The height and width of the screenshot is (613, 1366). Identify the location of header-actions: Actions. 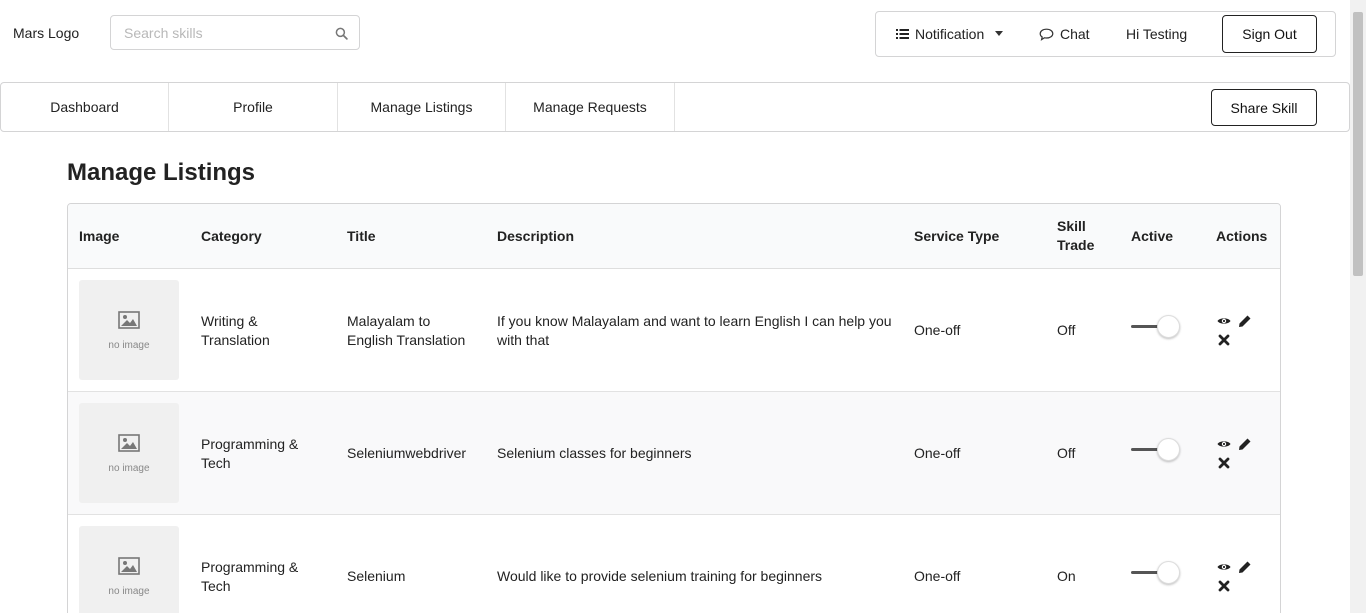
(1242, 236).